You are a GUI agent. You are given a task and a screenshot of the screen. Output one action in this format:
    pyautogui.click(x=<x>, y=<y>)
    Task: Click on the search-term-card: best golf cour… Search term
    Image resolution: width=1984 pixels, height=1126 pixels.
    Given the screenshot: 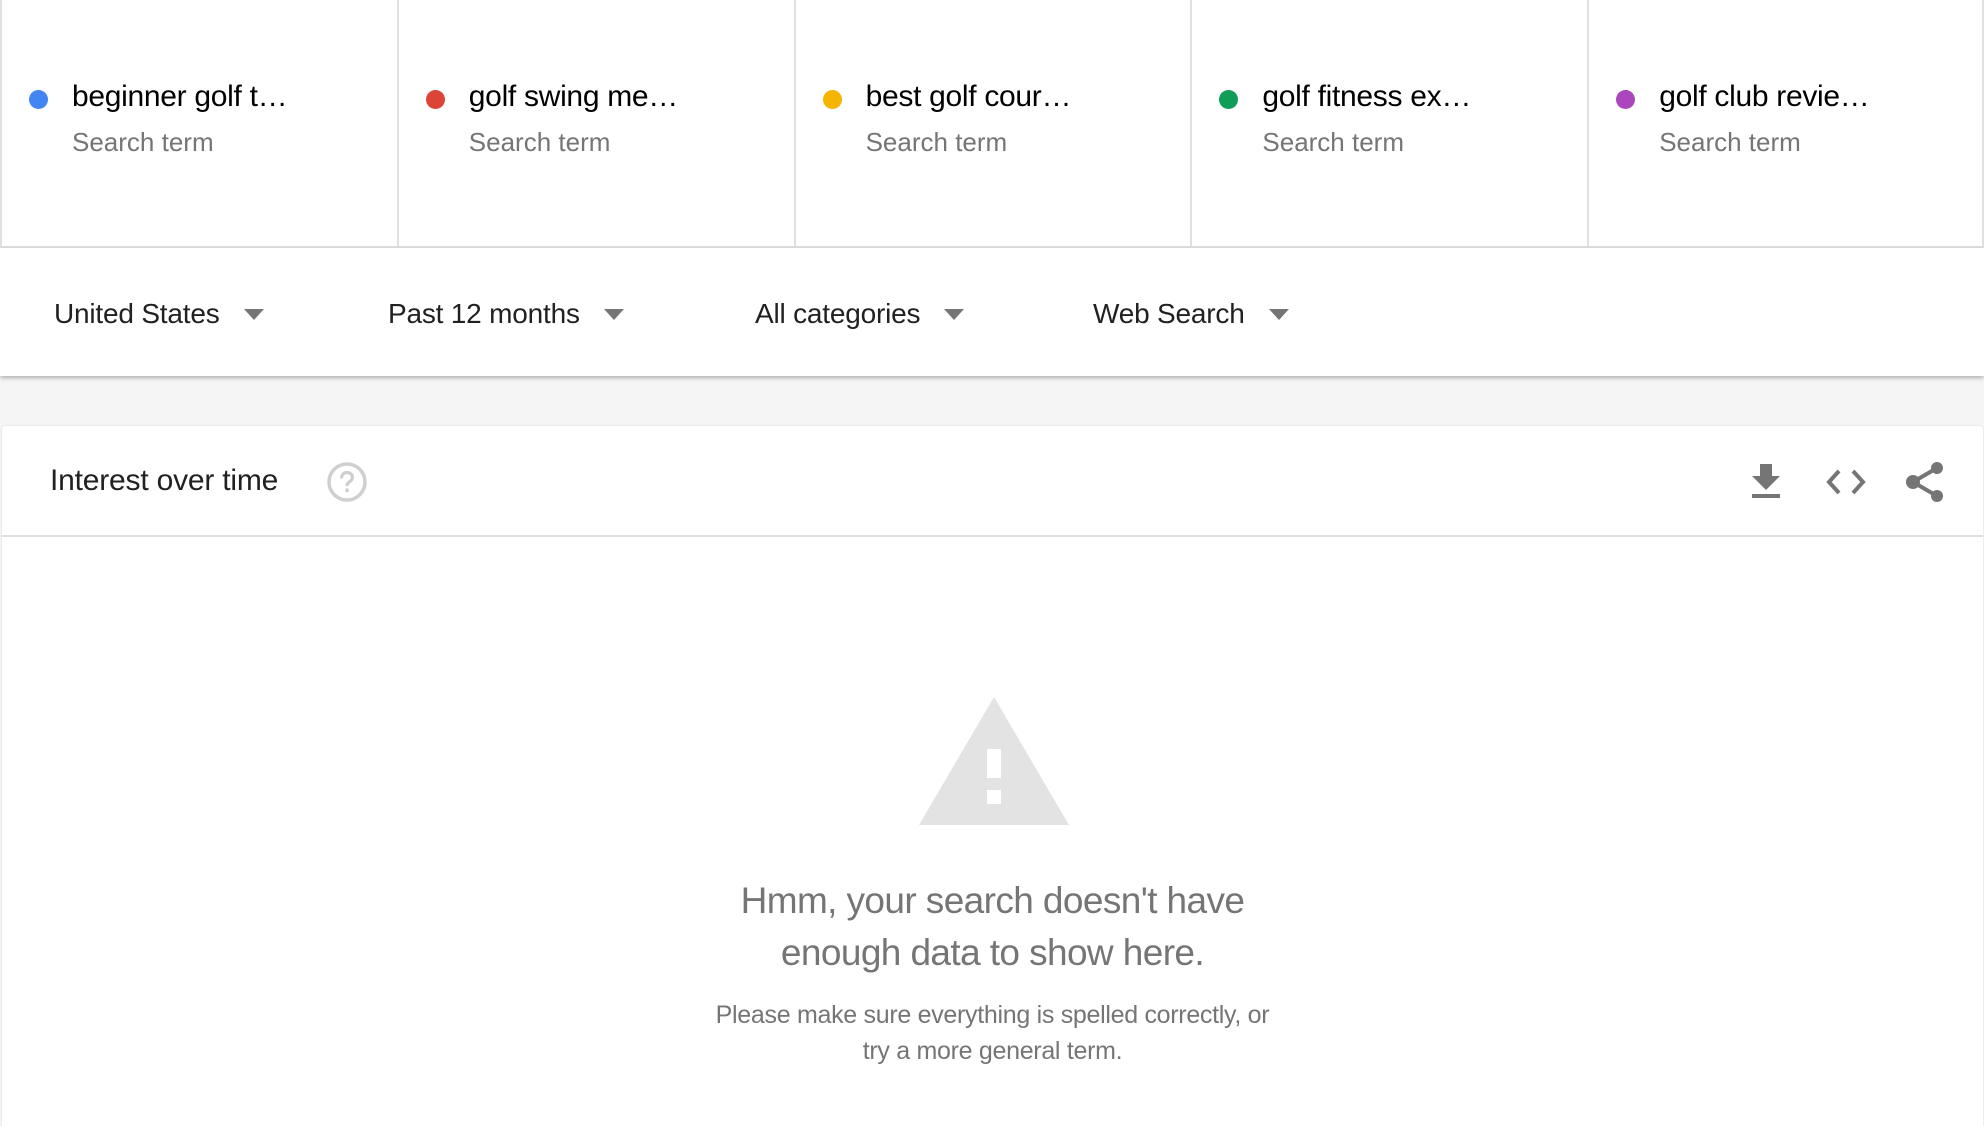 What is the action you would take?
    pyautogui.click(x=992, y=123)
    